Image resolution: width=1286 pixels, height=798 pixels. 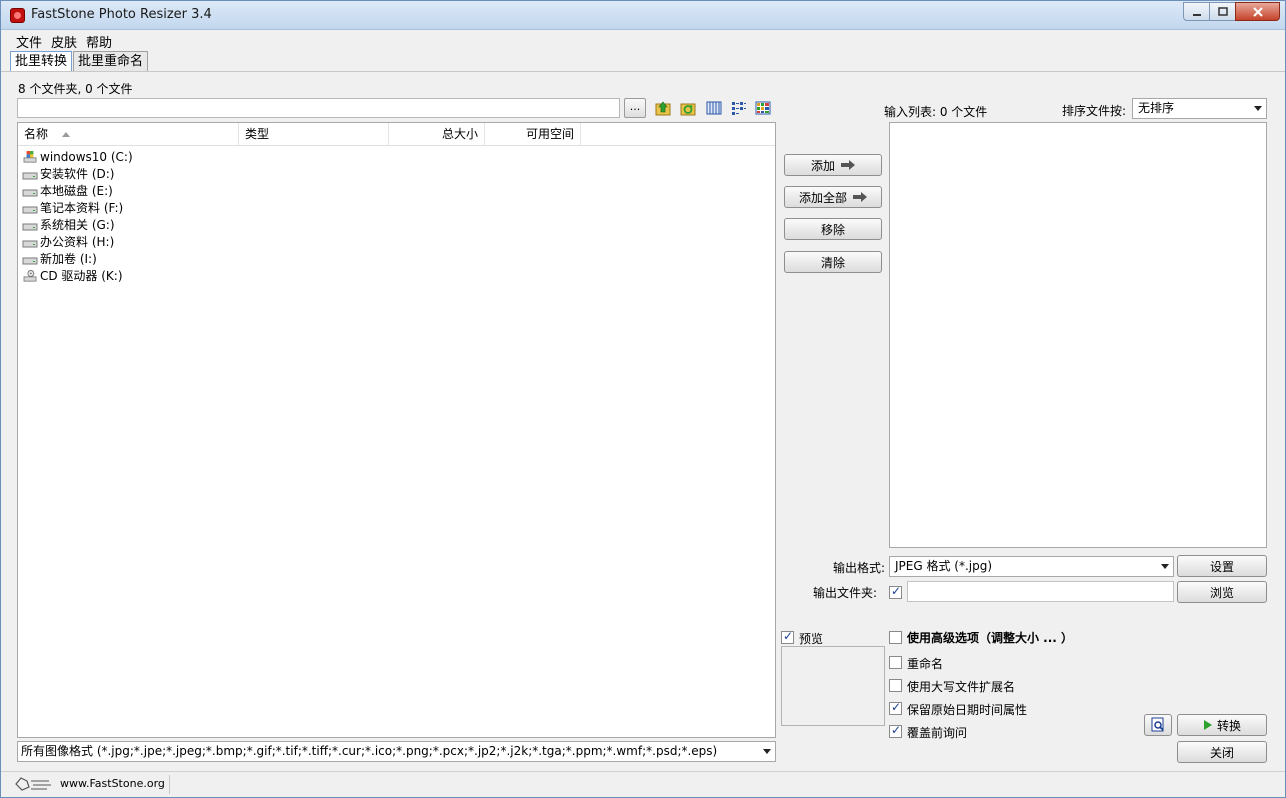 What do you see at coordinates (30, 156) in the screenshot?
I see `system-drive-icon` at bounding box center [30, 156].